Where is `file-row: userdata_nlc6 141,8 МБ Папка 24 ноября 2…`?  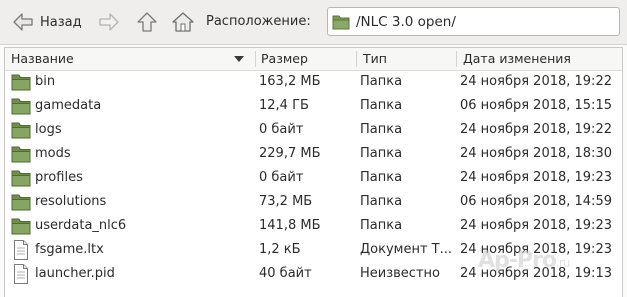
file-row: userdata_nlc6 141,8 МБ Папка 24 ноября 2… is located at coordinates (313, 226).